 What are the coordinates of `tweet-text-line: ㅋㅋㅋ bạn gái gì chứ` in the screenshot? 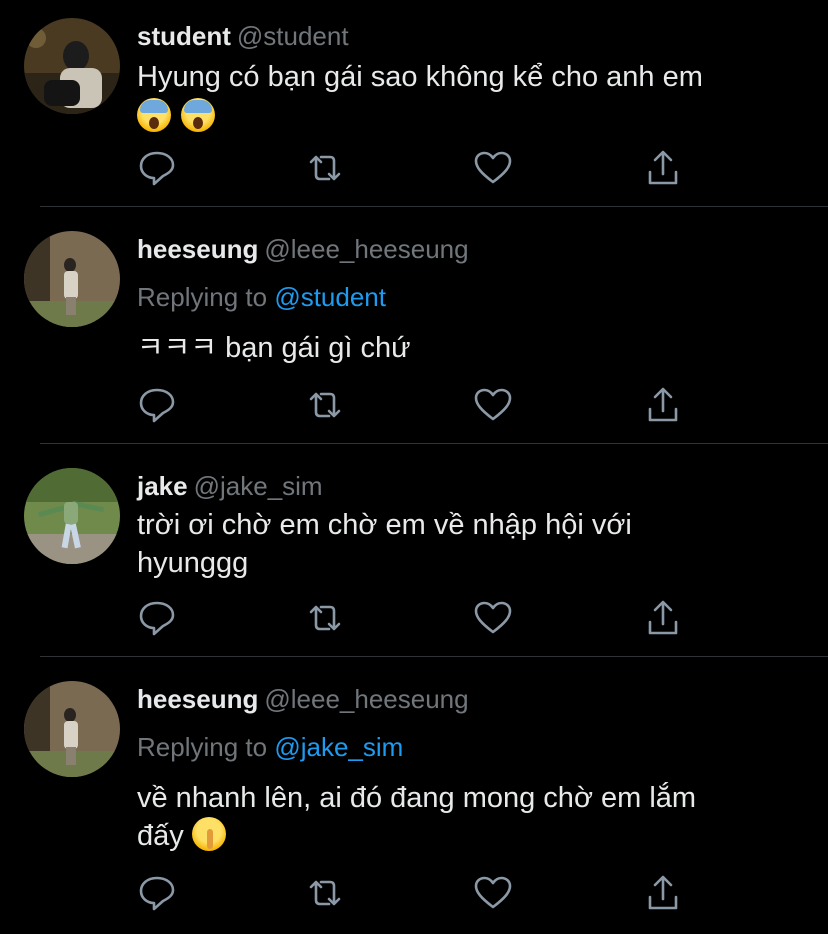 It's located at (274, 348).